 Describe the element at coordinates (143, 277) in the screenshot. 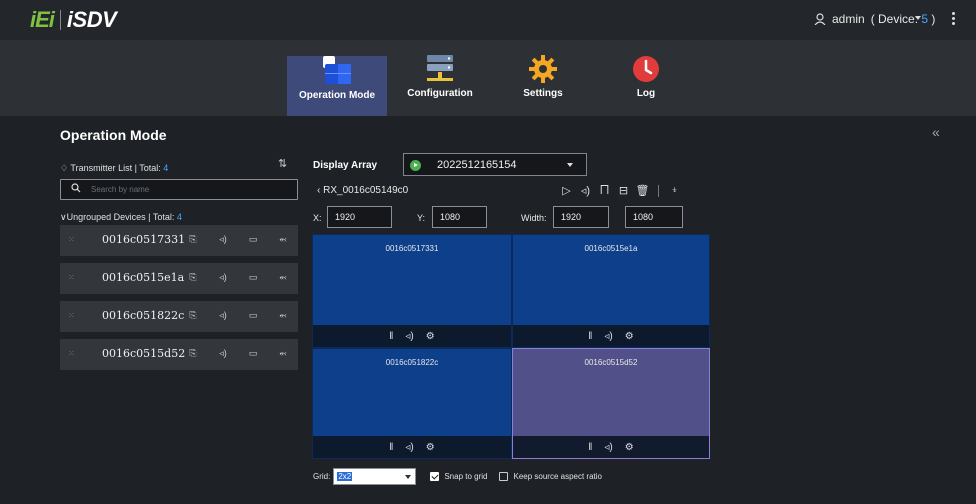

I see `device-name: 0016c0515e1a` at that location.